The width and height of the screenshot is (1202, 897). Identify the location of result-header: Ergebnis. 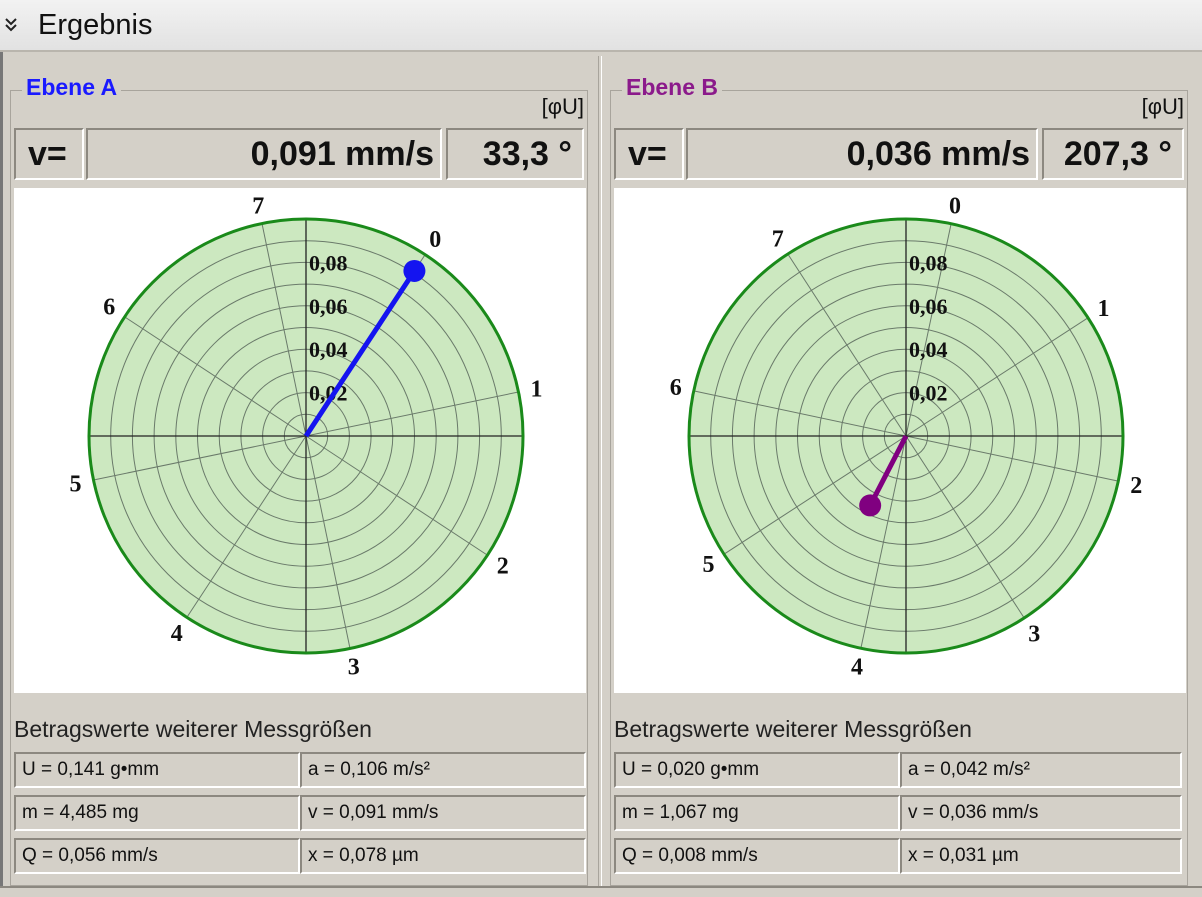
(601, 26).